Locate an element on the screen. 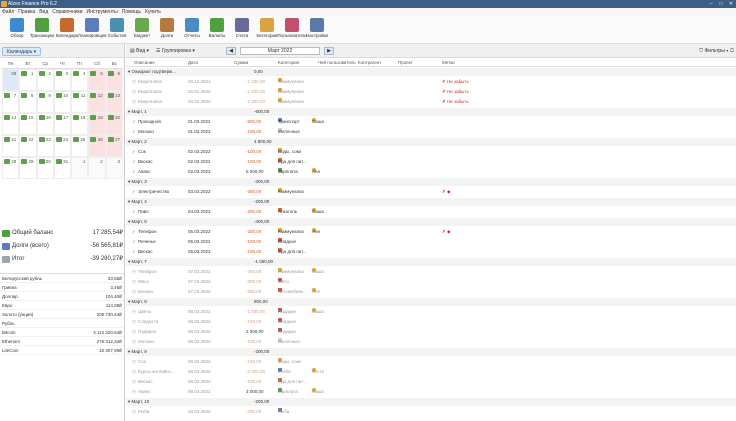 Image resolution: width=736 pixels, height=421 pixels. calendar-day: 13 is located at coordinates (114, 102).